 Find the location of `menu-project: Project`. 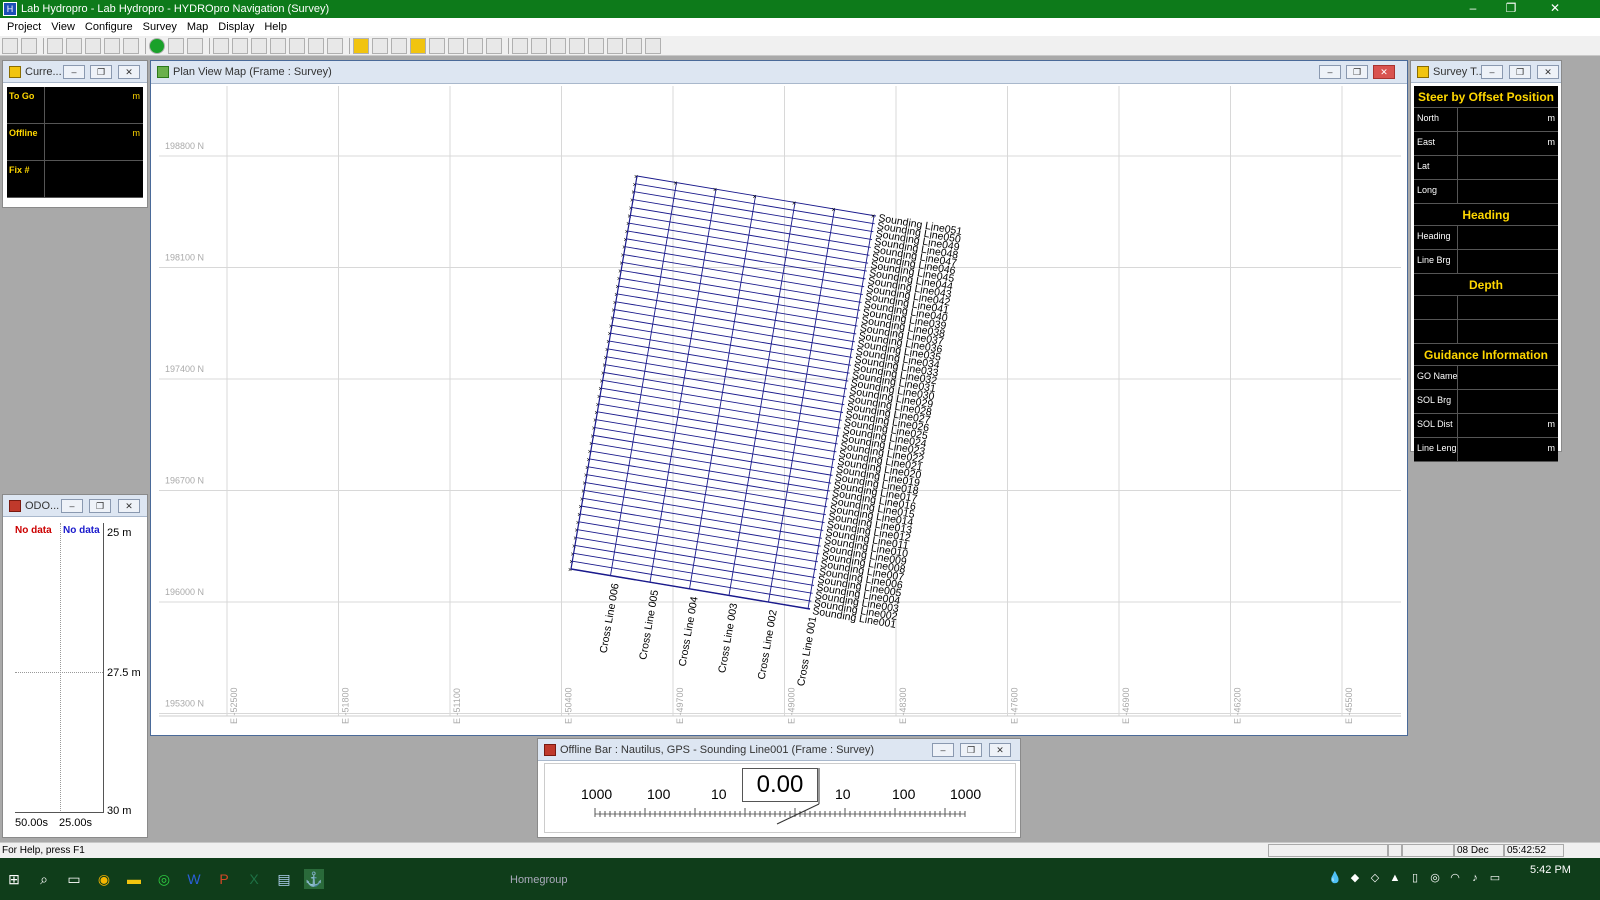

menu-project: Project is located at coordinates (24, 27).